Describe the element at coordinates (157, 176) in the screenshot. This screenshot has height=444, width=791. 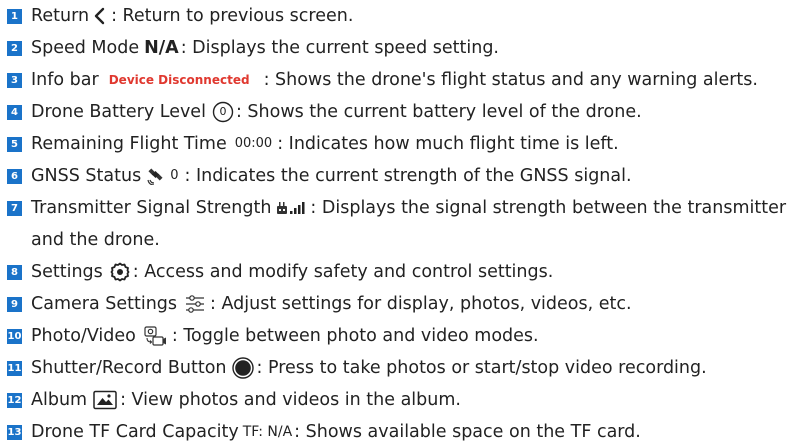
I see `satellite-icon` at that location.